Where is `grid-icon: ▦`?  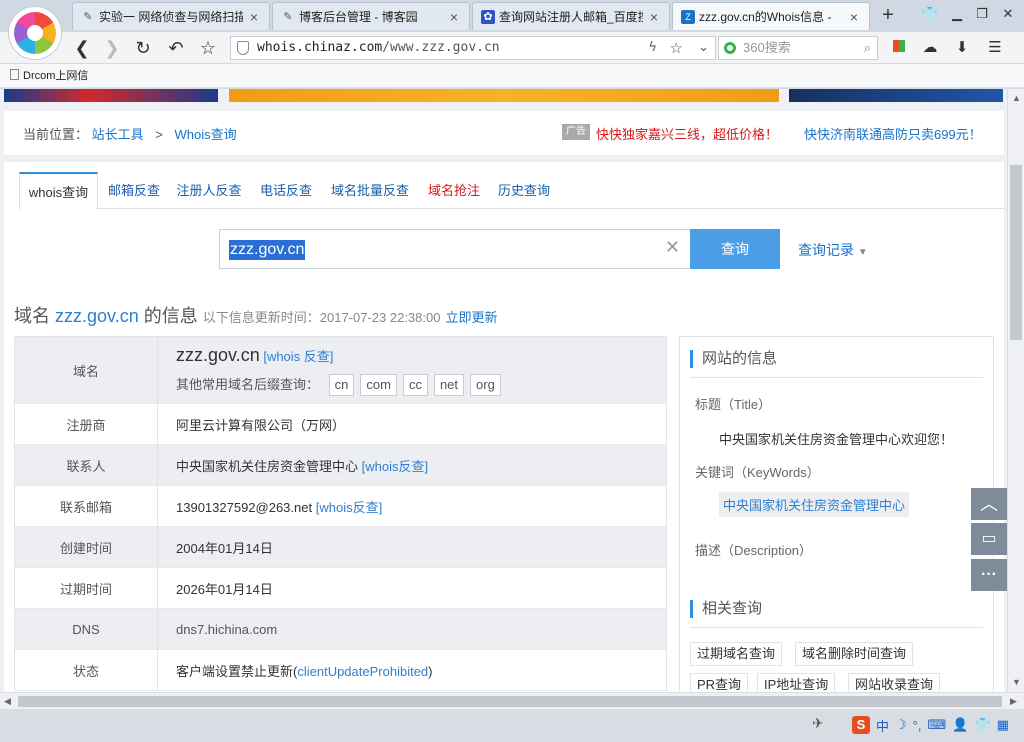
grid-icon: ▦ is located at coordinates (1003, 725).